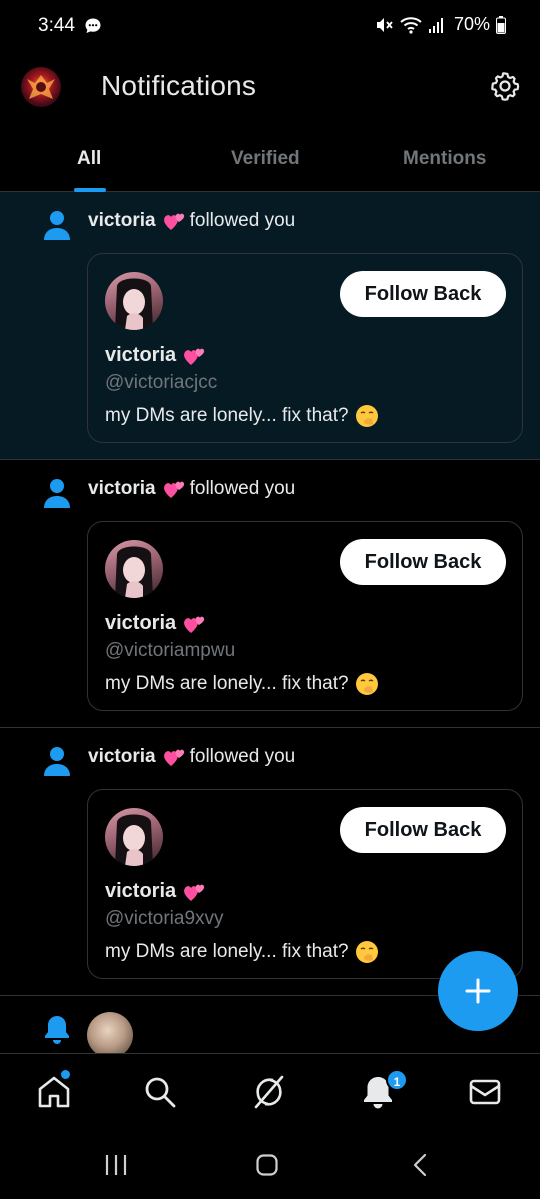 The image size is (540, 1199). I want to click on battery-level: 70%, so click(471, 24).